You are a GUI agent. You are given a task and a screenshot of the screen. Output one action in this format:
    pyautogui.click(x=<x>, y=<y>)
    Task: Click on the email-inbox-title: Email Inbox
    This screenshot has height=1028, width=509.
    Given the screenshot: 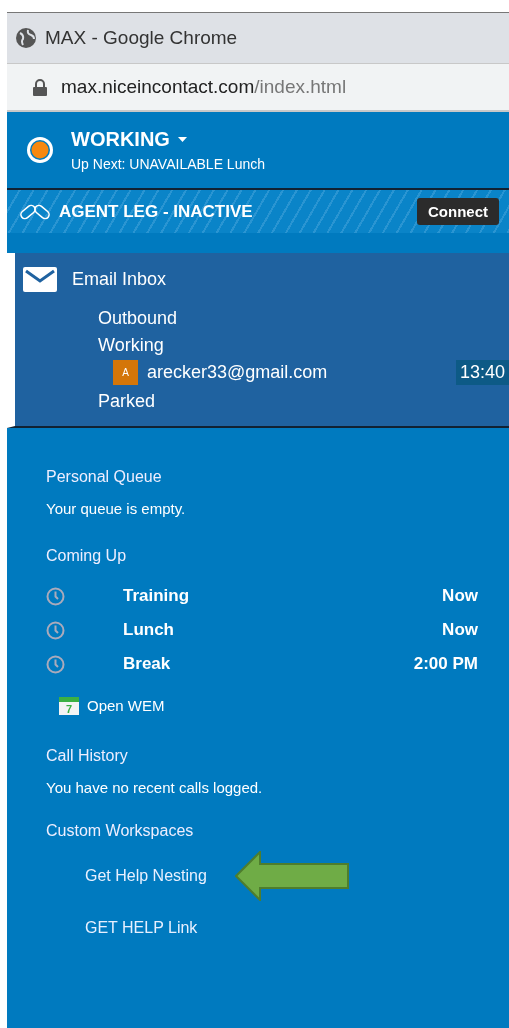 What is the action you would take?
    pyautogui.click(x=119, y=279)
    